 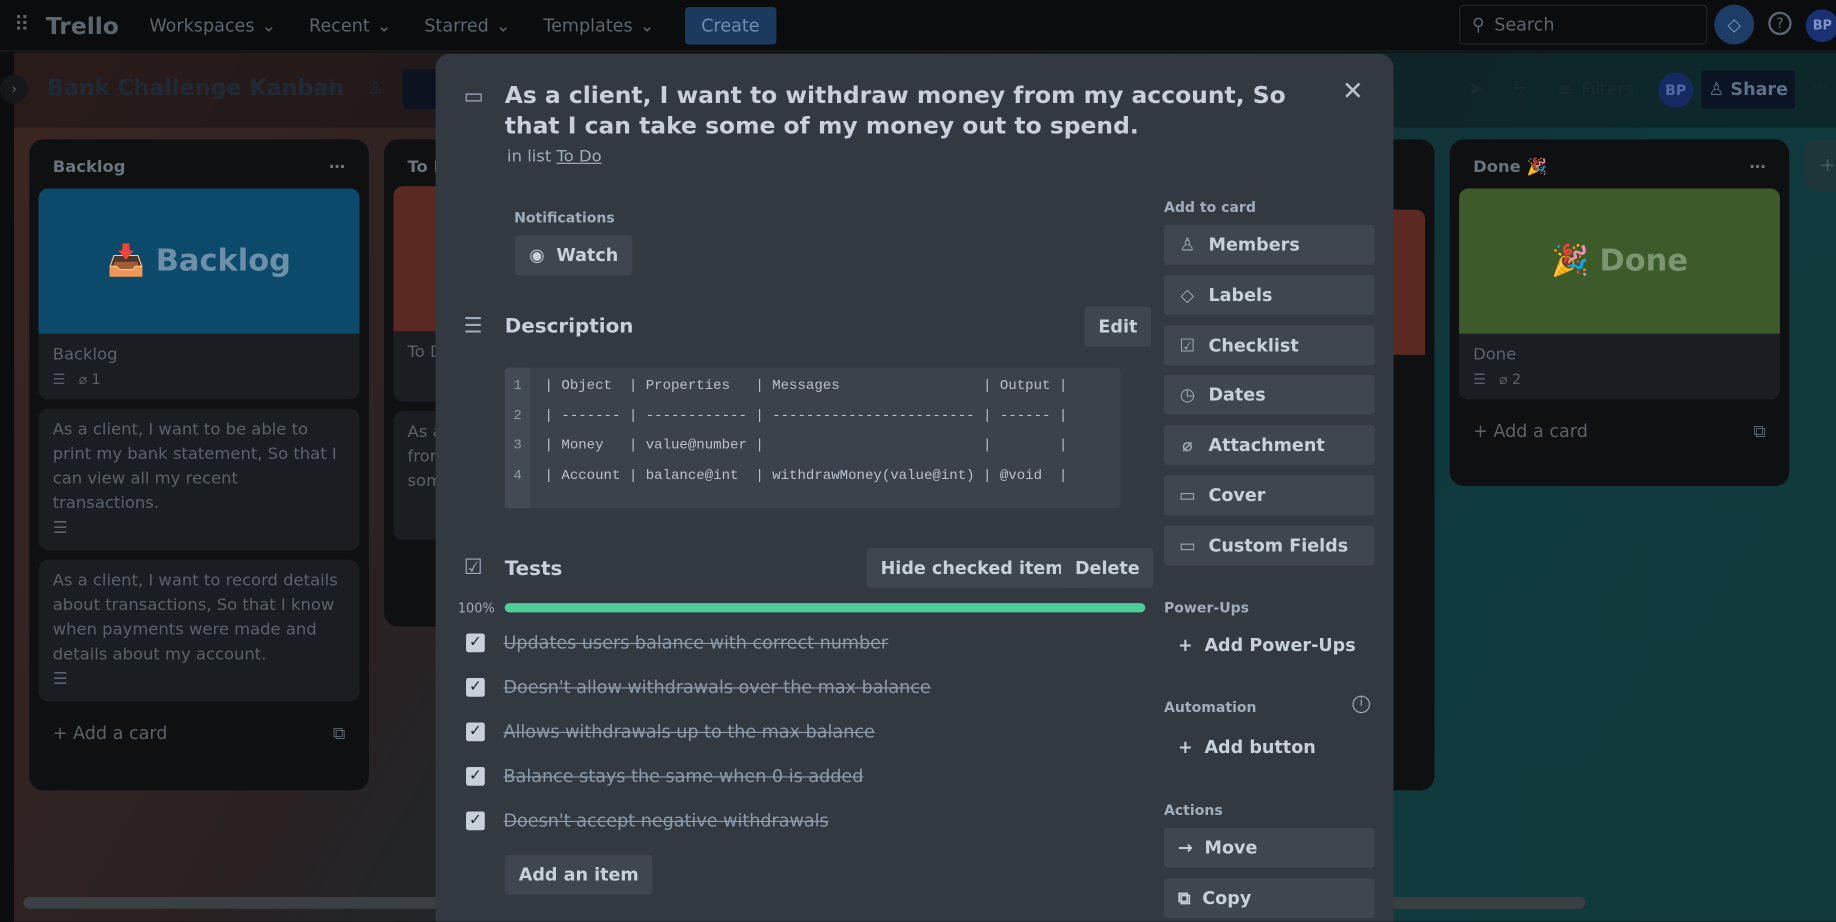 I want to click on nav-templates: Templates ⌄, so click(x=598, y=25).